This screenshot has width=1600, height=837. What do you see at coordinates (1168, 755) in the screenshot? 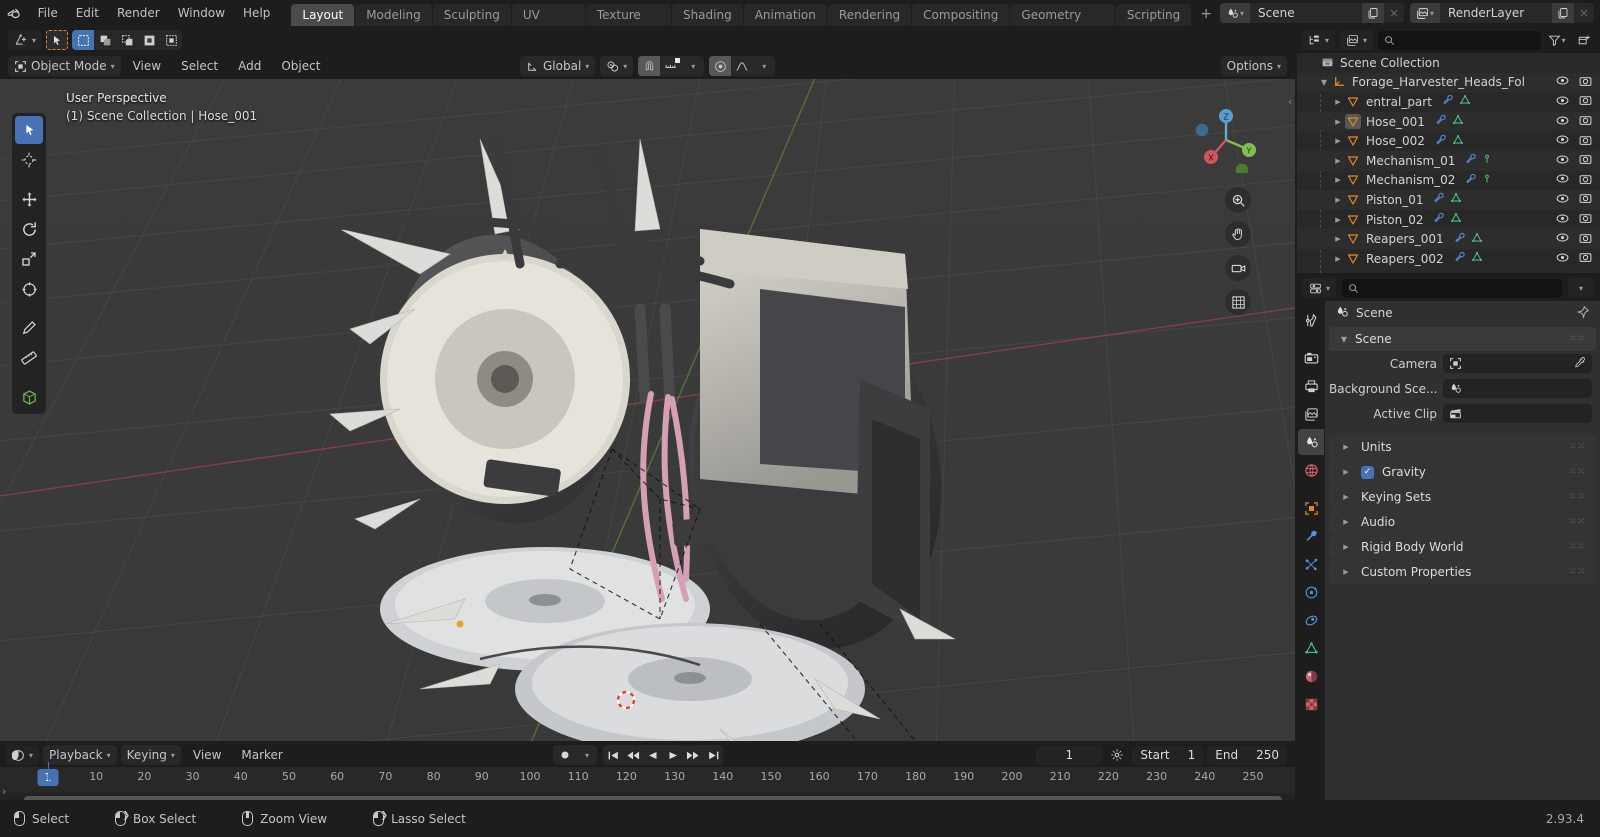
I see `start-frame-field: Start 1` at bounding box center [1168, 755].